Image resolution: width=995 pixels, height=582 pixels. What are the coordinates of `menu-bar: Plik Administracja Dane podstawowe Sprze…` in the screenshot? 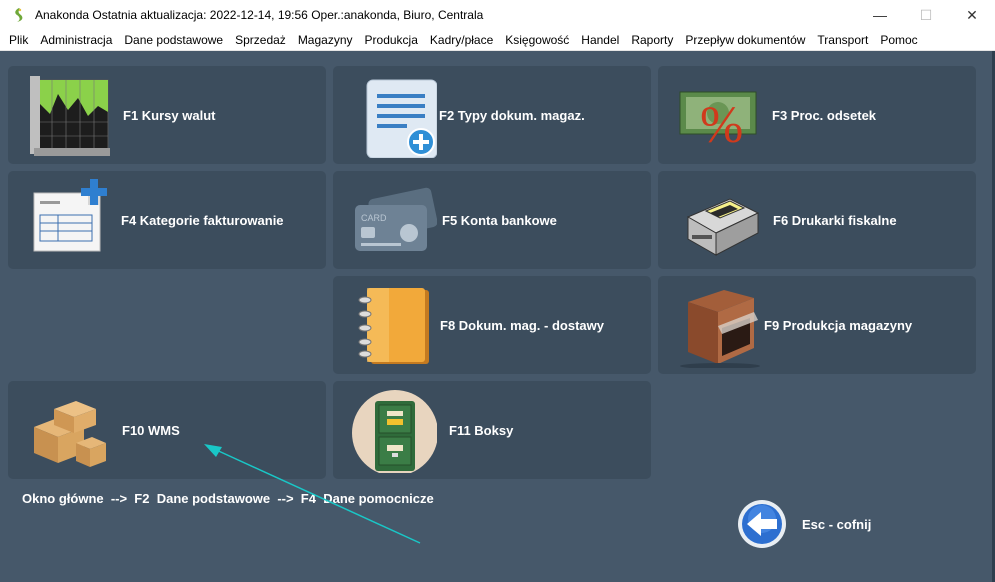 It's located at (497, 40).